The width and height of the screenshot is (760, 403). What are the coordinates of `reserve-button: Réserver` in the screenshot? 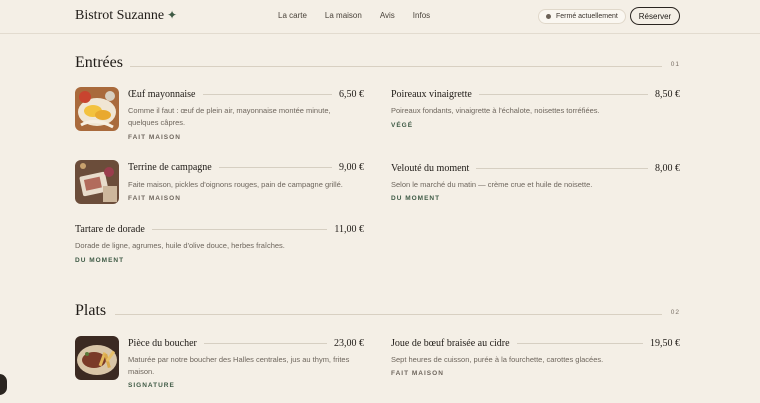 It's located at (655, 16).